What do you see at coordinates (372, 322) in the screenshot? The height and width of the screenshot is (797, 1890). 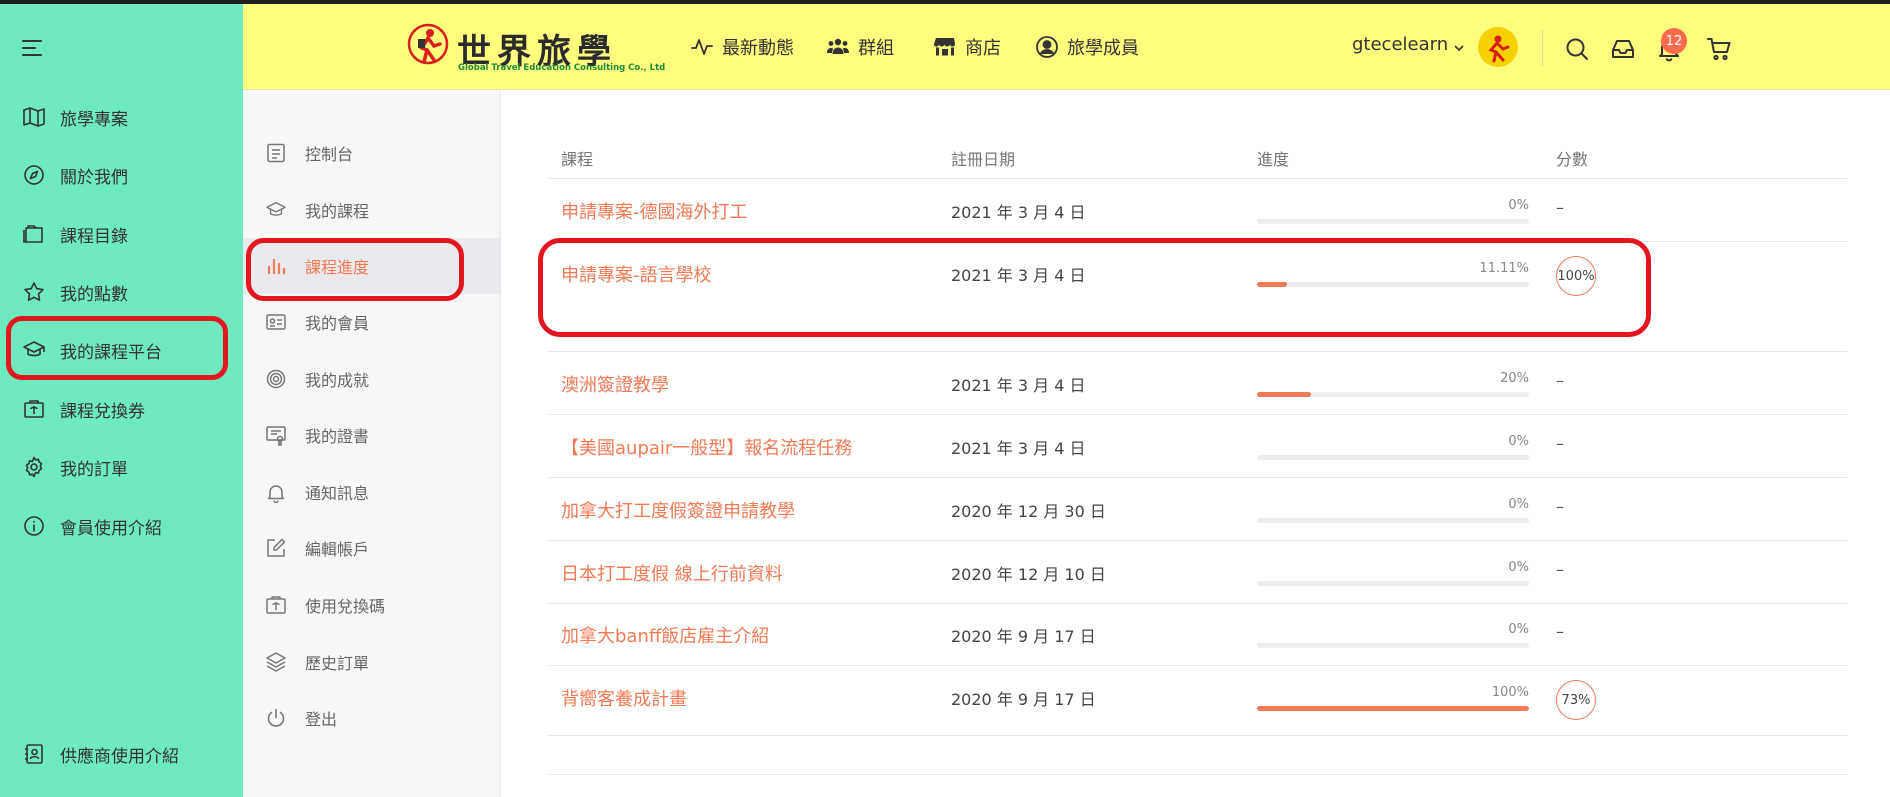 I see `subnav-item-membership: 我的會員` at bounding box center [372, 322].